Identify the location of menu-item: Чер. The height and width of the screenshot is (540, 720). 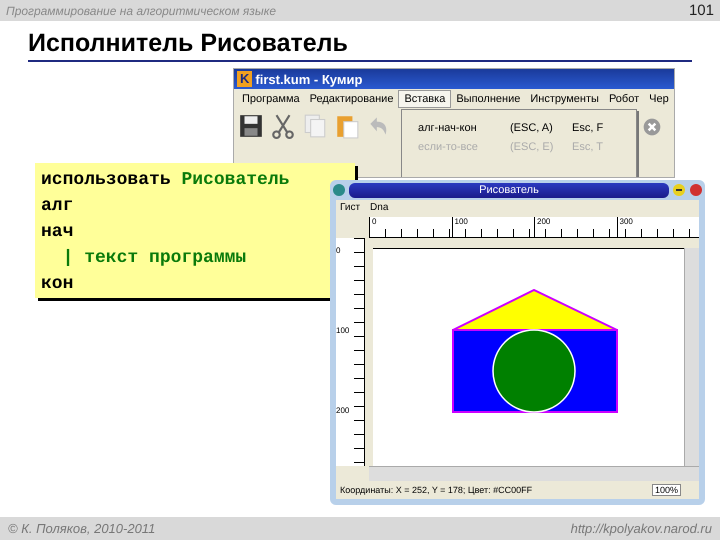
(659, 99).